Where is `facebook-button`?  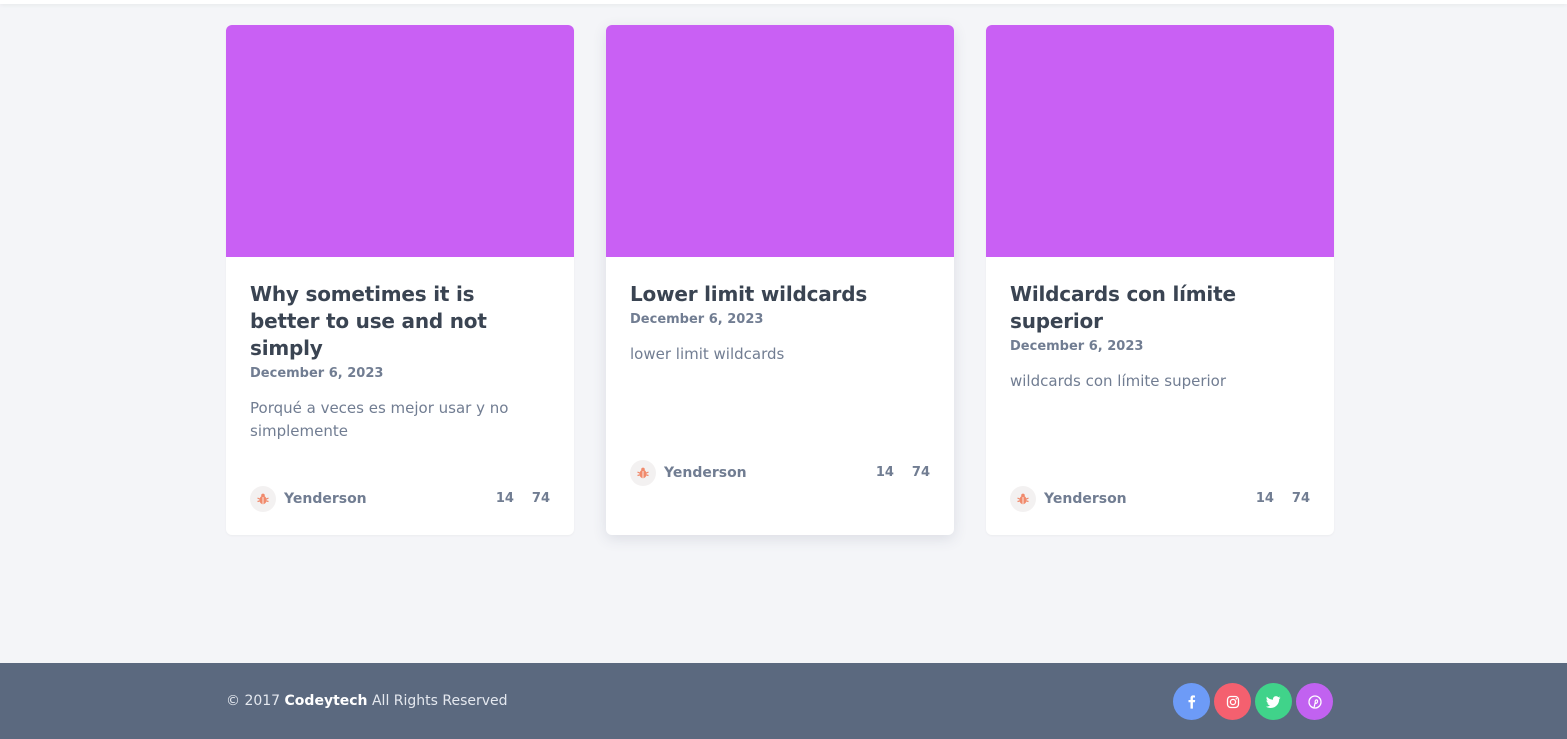 facebook-button is located at coordinates (1191, 701).